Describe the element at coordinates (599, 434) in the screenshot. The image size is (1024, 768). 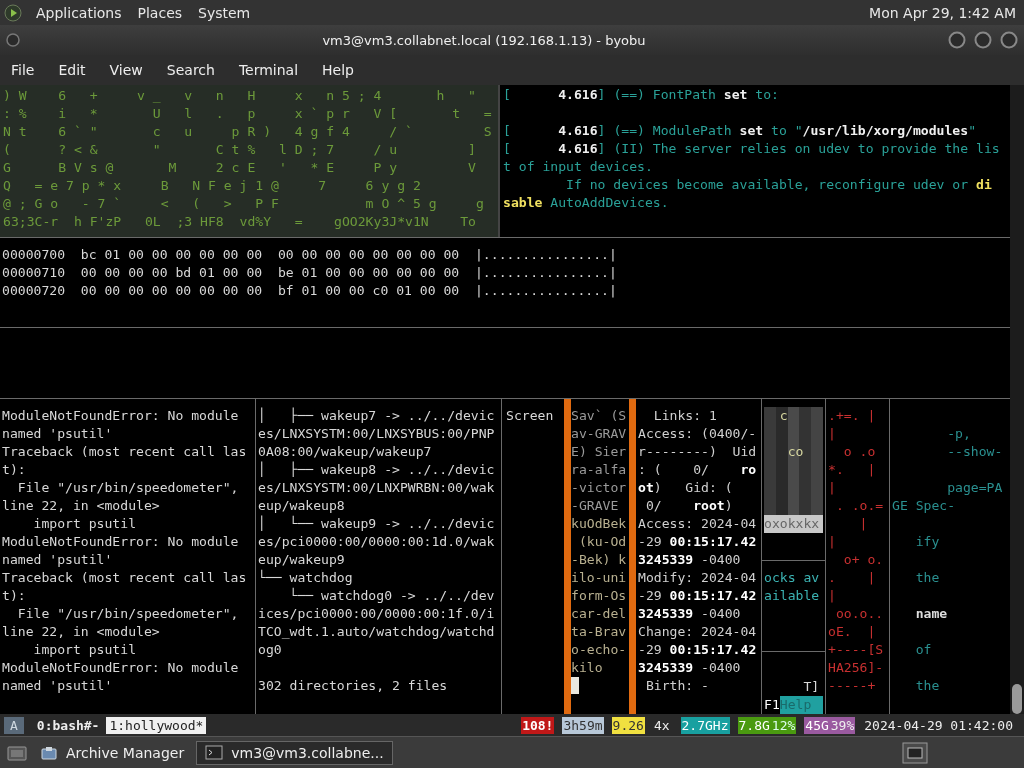
I see `terminal-line: av-GRAV` at that location.